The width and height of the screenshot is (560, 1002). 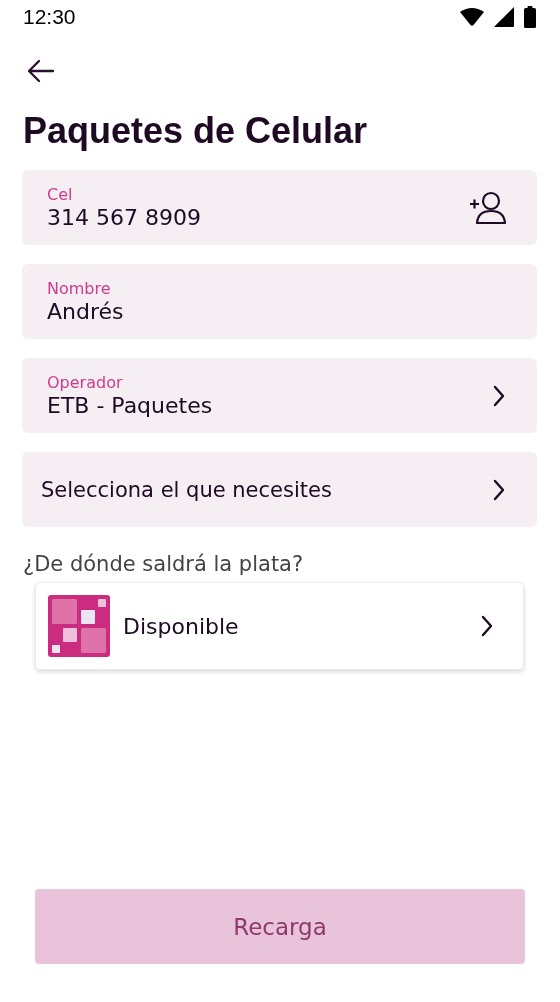 What do you see at coordinates (60, 194) in the screenshot?
I see `field-label: Cel` at bounding box center [60, 194].